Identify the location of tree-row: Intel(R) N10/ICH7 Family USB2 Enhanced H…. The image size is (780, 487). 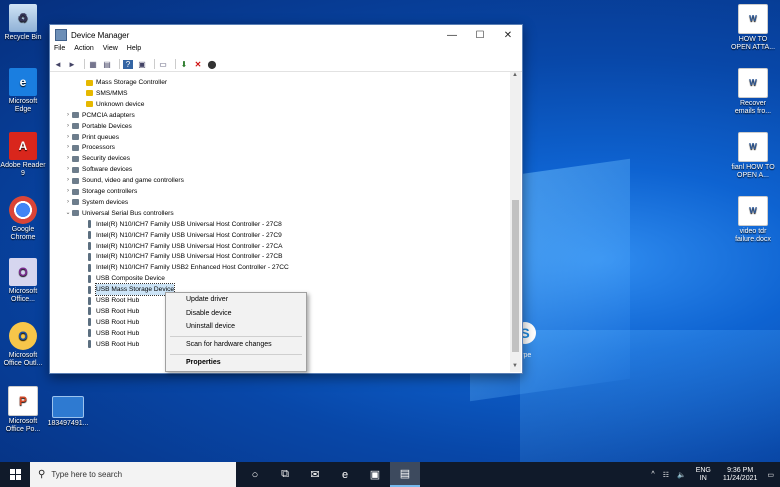
(187, 267).